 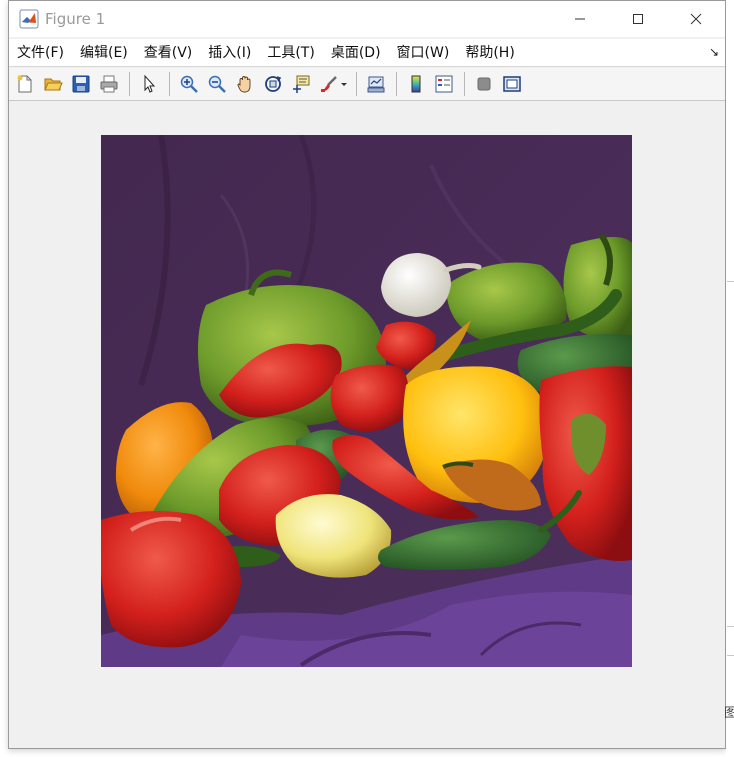 What do you see at coordinates (489, 53) in the screenshot?
I see `menu-help: 帮助(H)` at bounding box center [489, 53].